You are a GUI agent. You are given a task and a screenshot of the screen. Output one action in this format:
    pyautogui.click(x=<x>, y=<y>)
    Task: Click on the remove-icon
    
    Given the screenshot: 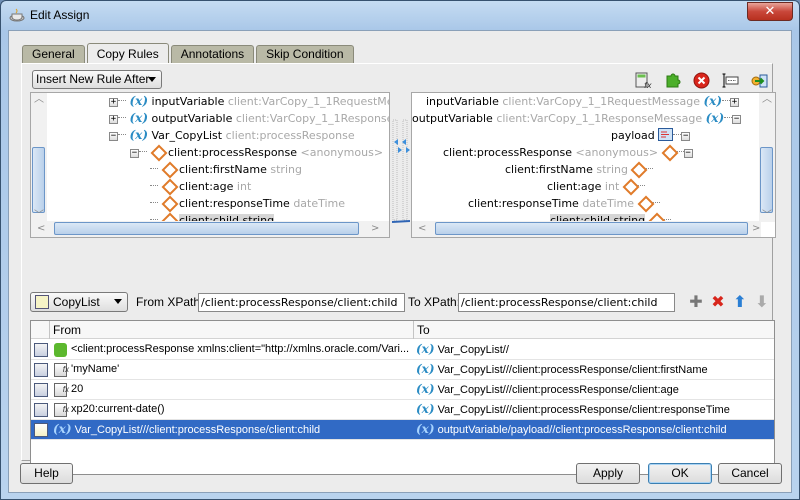 What is the action you would take?
    pyautogui.click(x=701, y=80)
    